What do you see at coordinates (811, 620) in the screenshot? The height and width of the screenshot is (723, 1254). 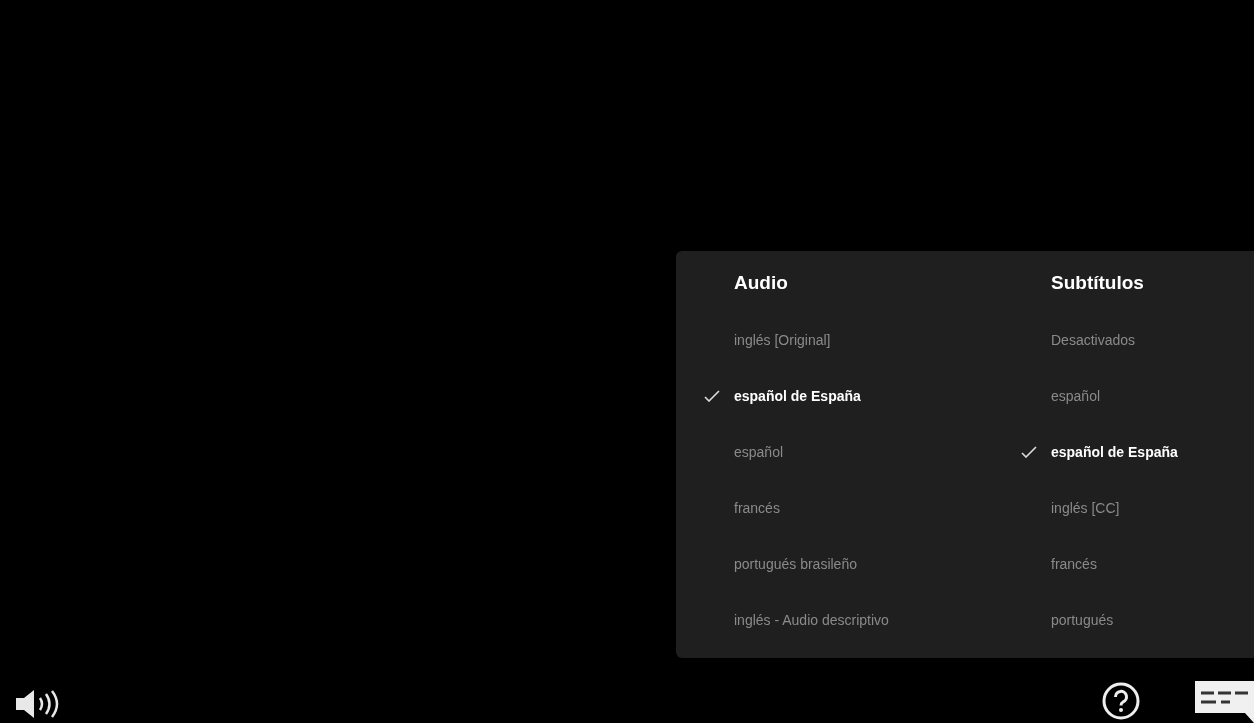 I see `language-option: inglés - Audio descriptivo` at bounding box center [811, 620].